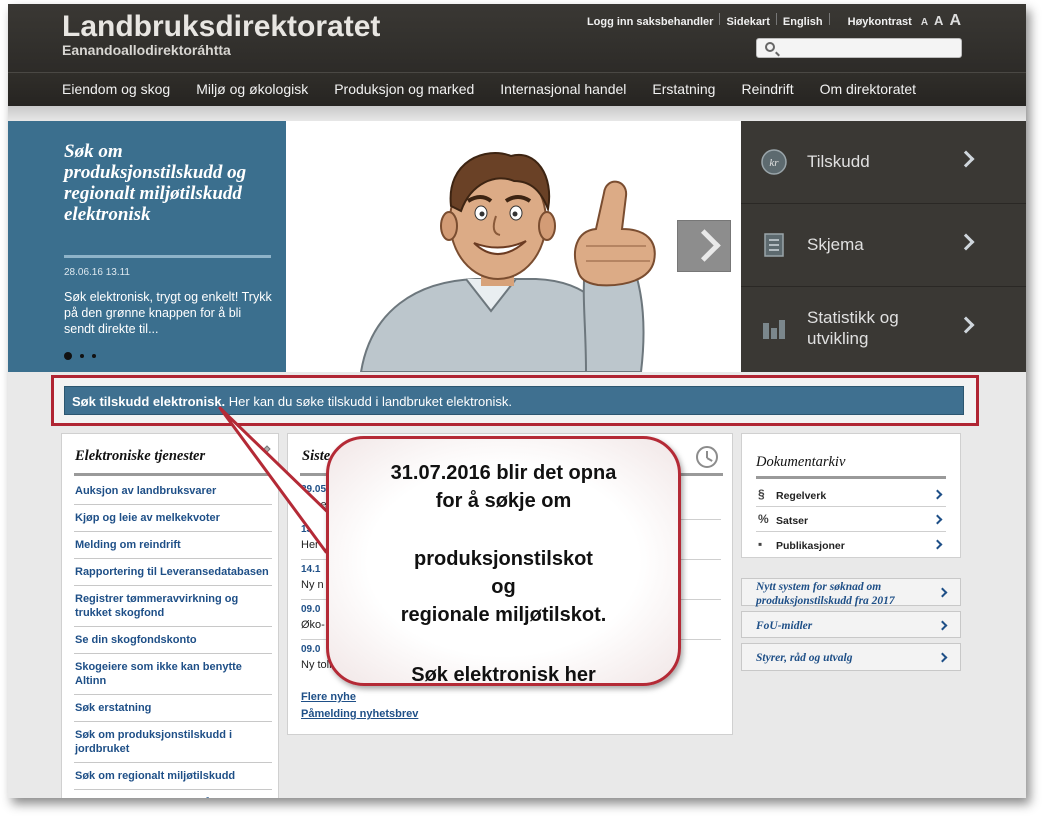 This screenshot has width=1049, height=824. I want to click on document-icon: ▪, so click(760, 544).